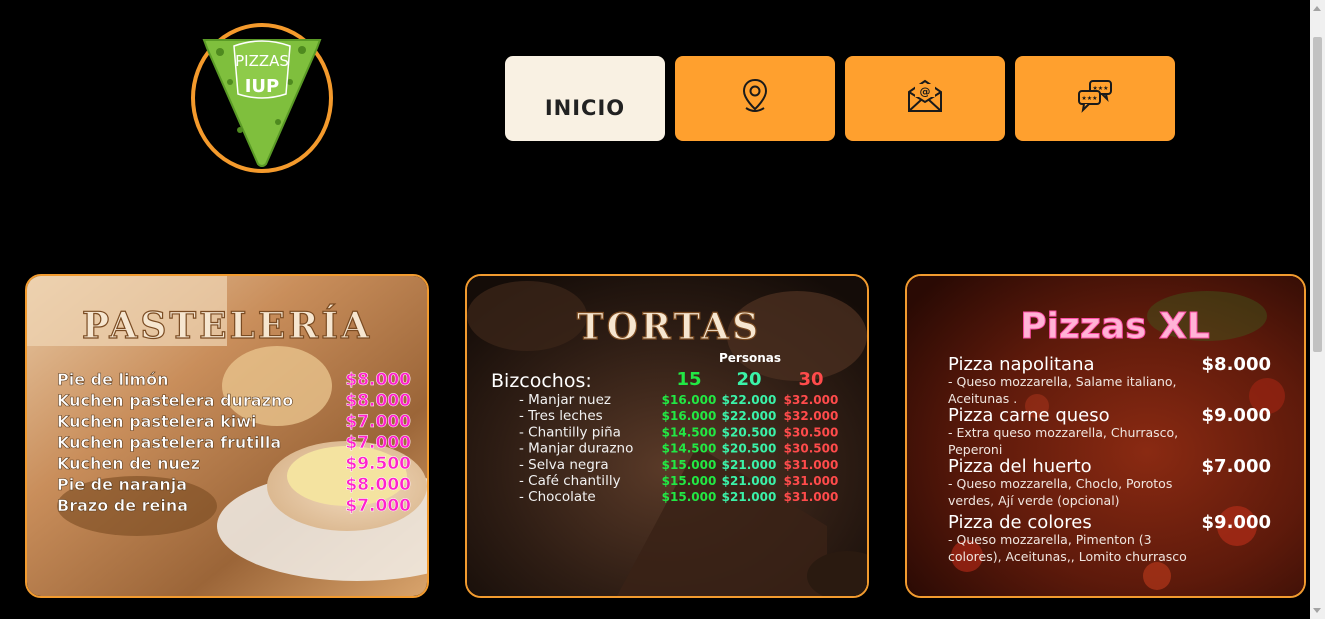  Describe the element at coordinates (1115, 326) in the screenshot. I see `pizzas-title: Pizzas XL` at that location.